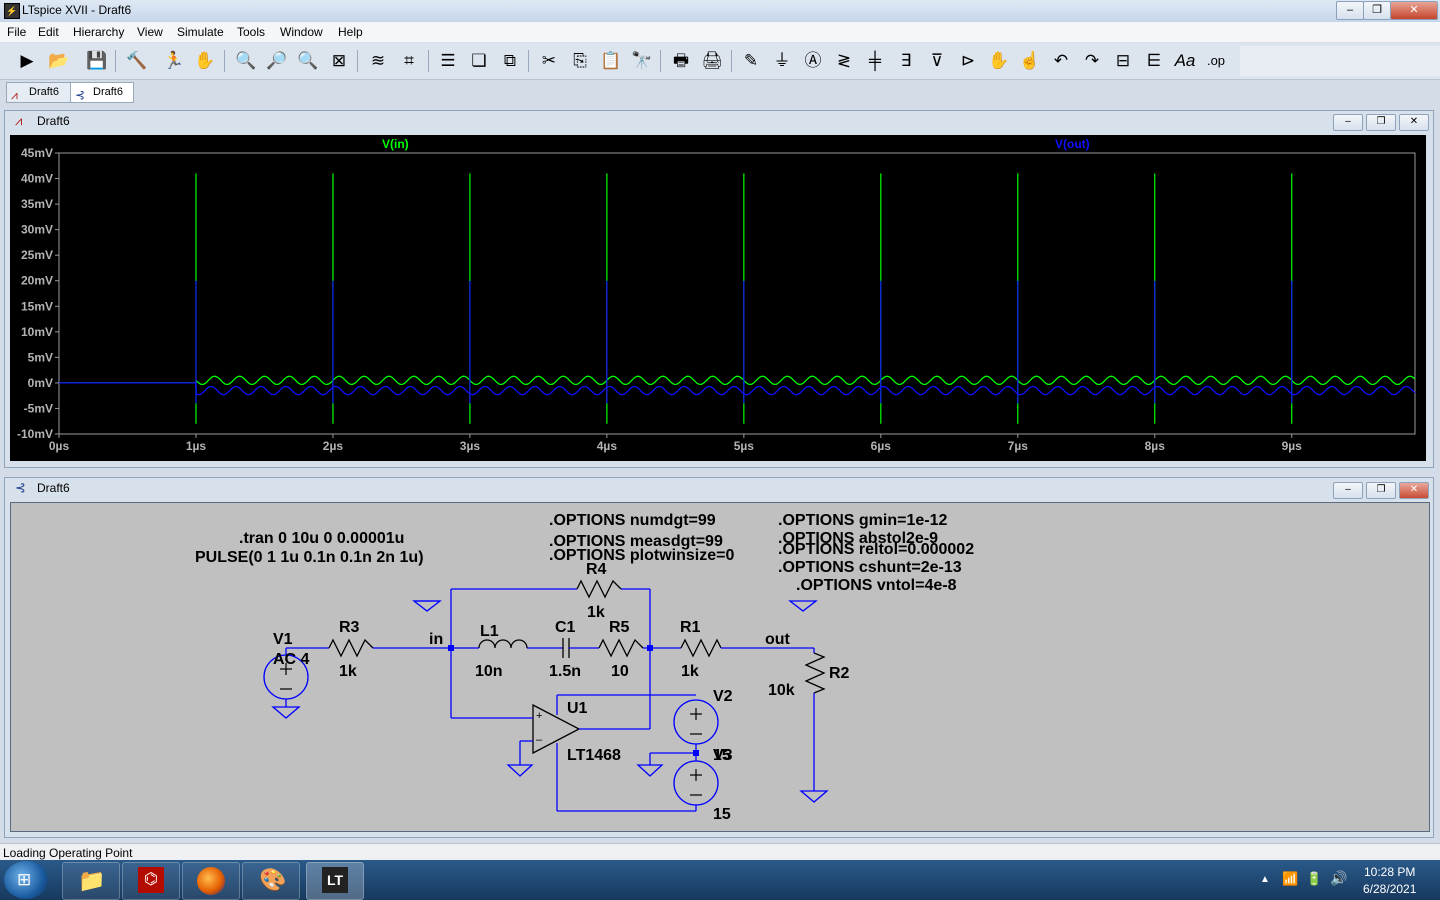  Describe the element at coordinates (321, 538) in the screenshot. I see `tran-directive: .tran 0 10u 0 0.00001u` at that location.